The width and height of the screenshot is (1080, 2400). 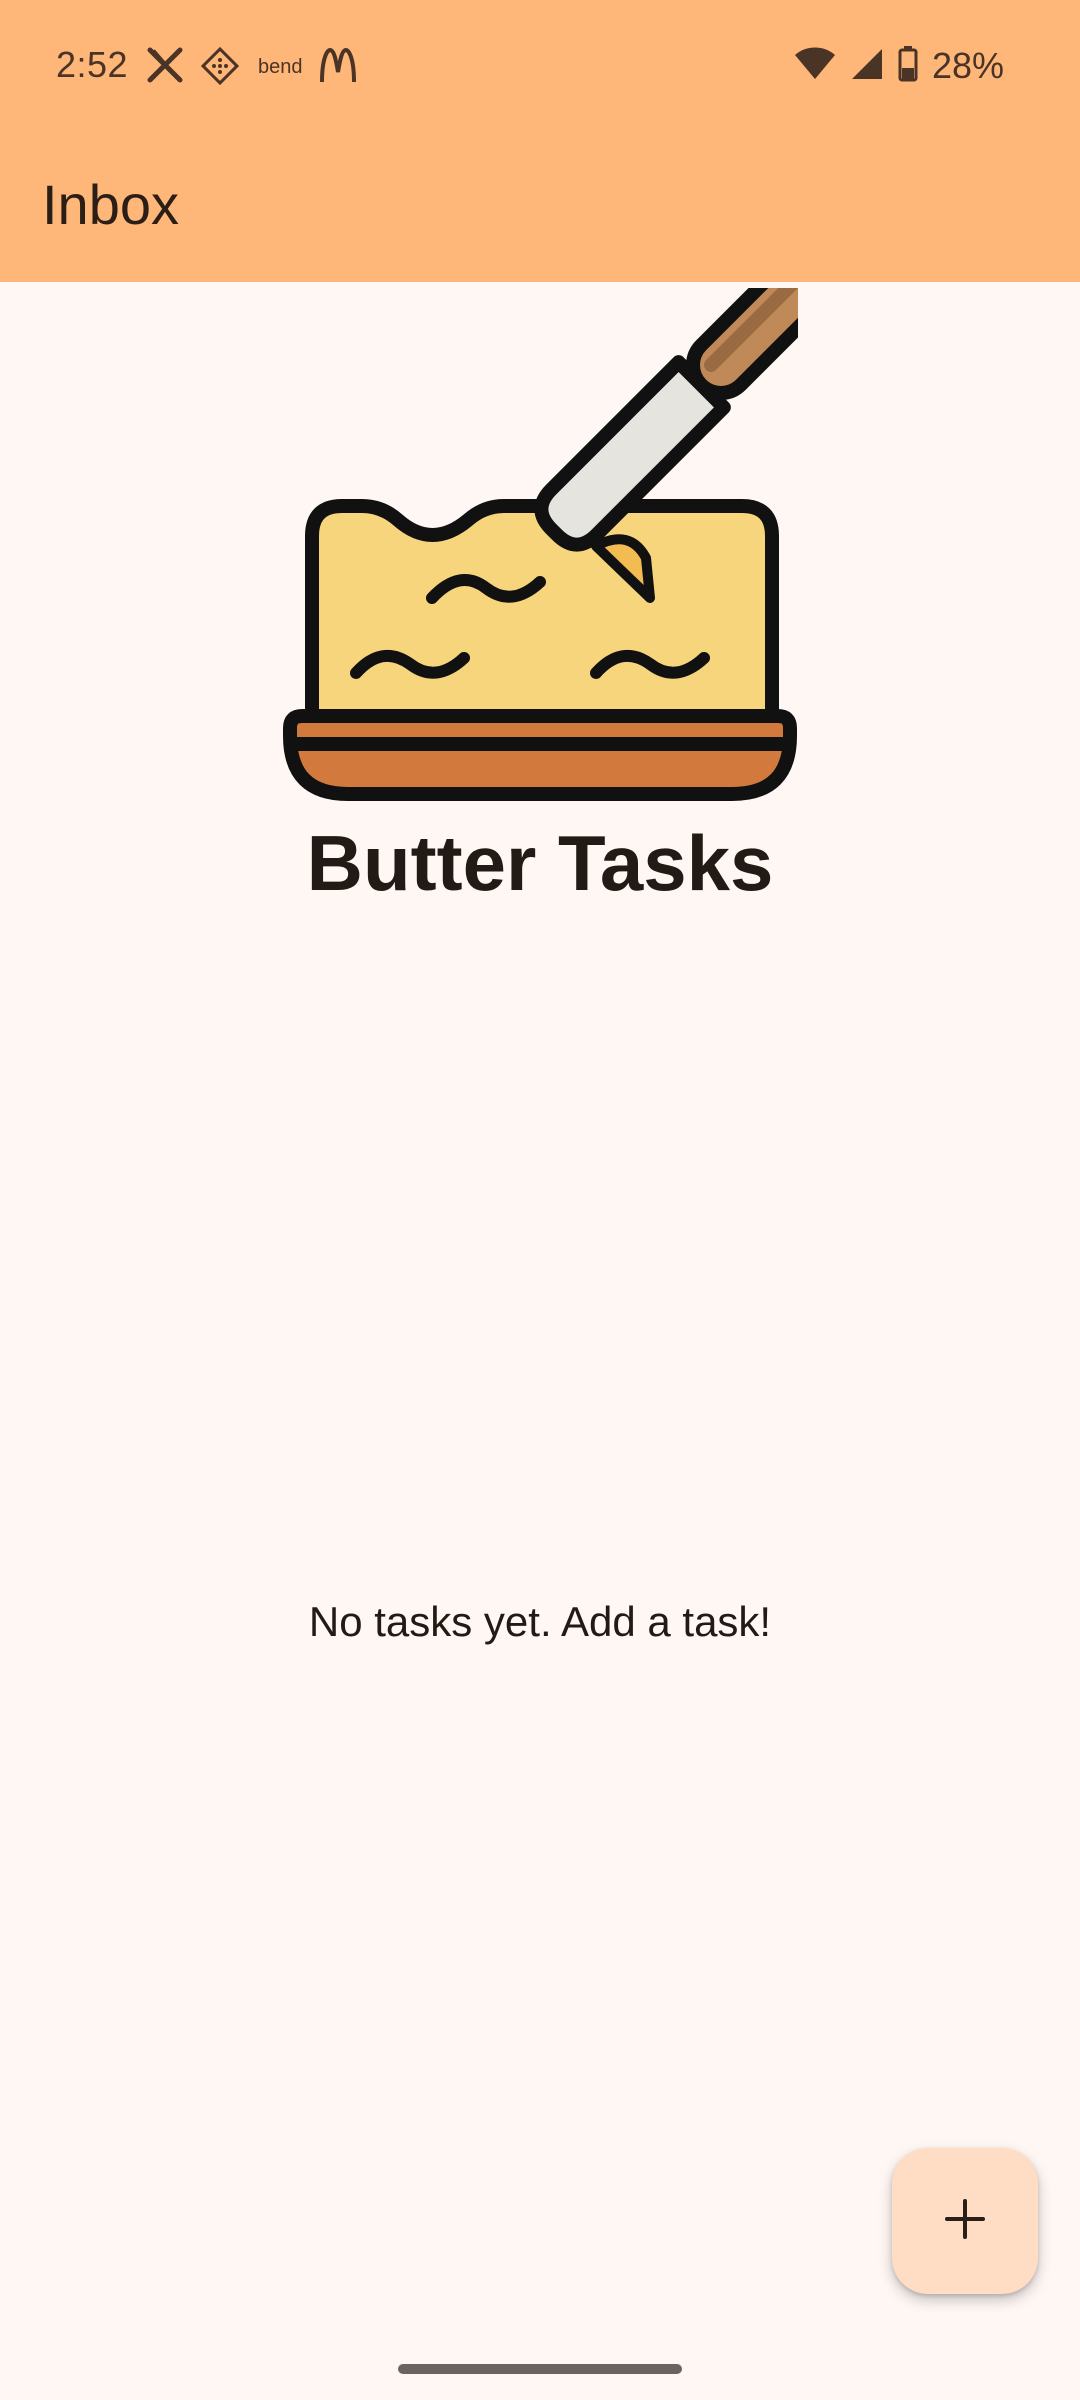 What do you see at coordinates (815, 66) in the screenshot?
I see `wifi-icon` at bounding box center [815, 66].